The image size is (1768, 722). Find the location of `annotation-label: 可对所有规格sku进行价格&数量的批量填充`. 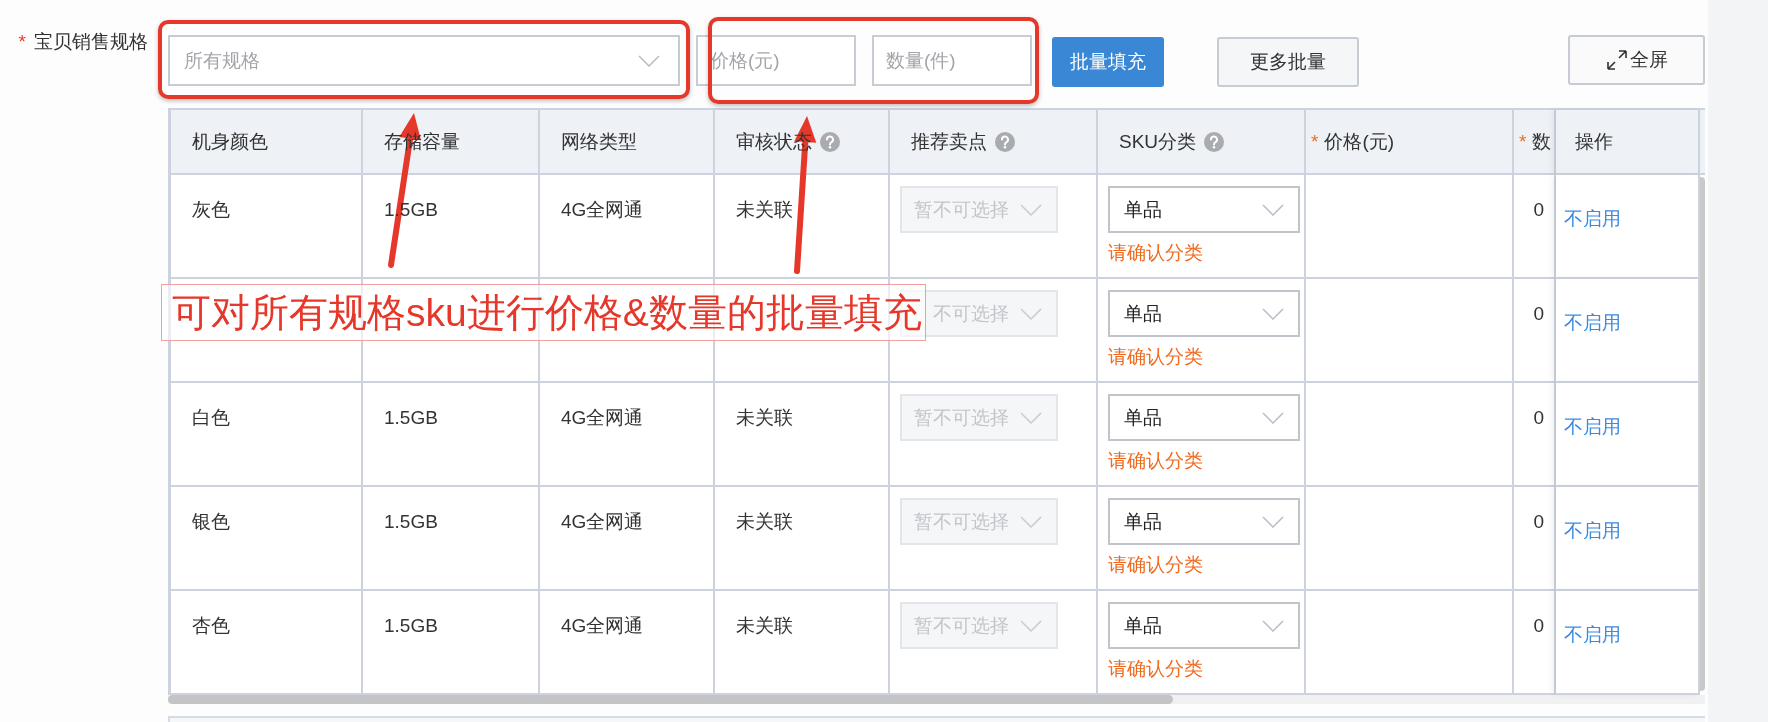

annotation-label: 可对所有规格sku进行价格&数量的批量填充 is located at coordinates (543, 312).